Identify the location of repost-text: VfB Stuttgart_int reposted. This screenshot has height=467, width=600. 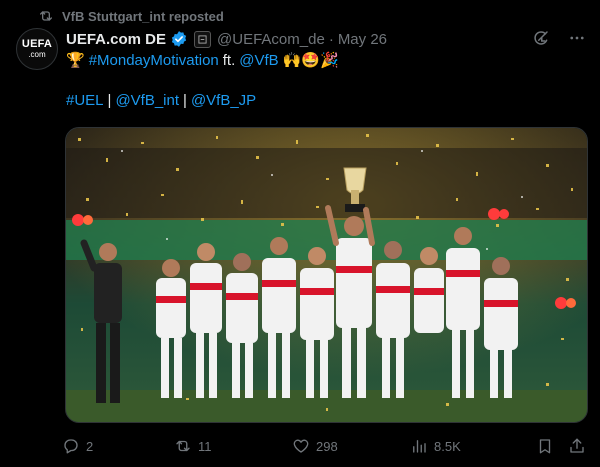
(143, 16).